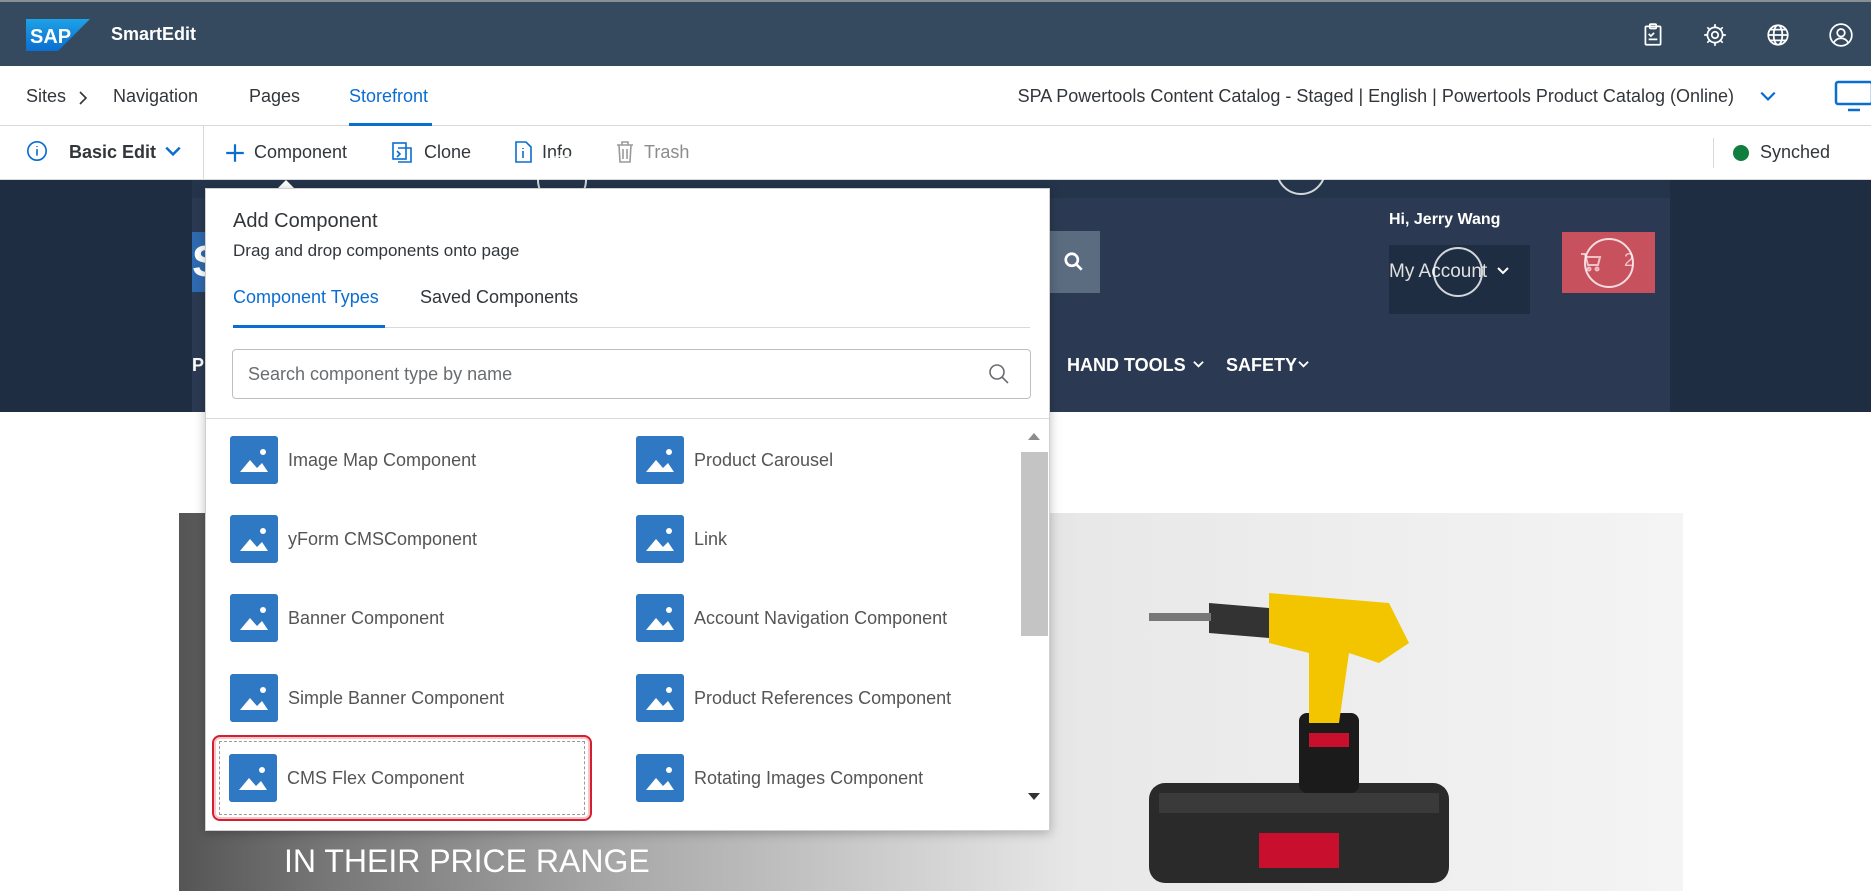  I want to click on component-item: Product References Component, so click(793, 698).